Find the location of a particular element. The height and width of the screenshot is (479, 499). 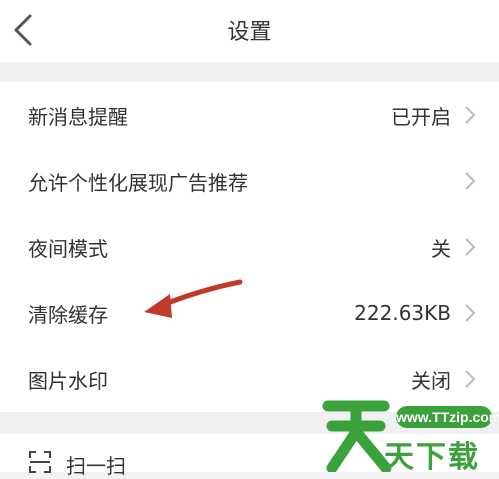

settings-row-label: 允许个性化展现广告推荐 is located at coordinates (138, 182).